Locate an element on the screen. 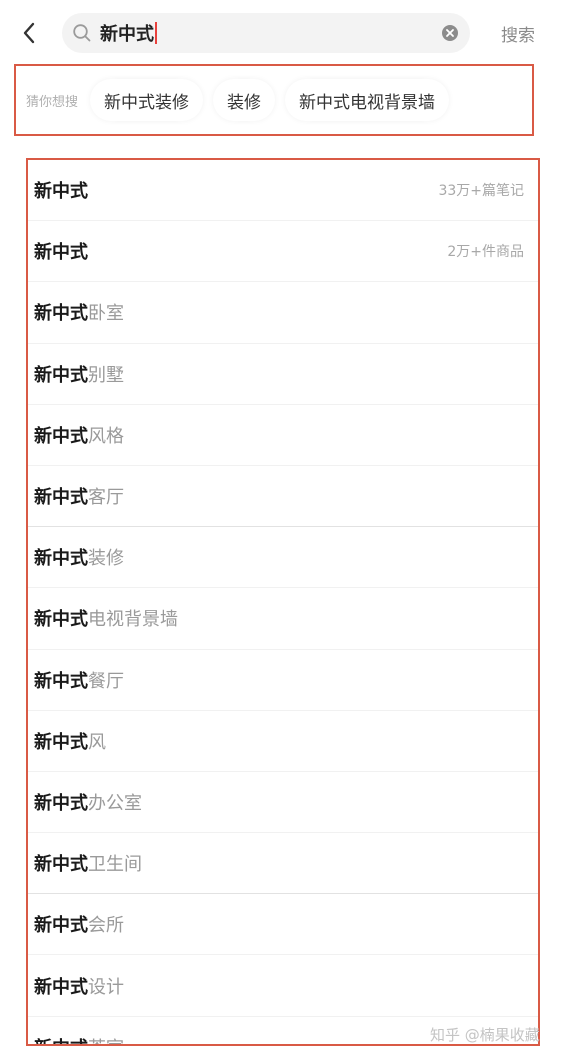 This screenshot has height=1060, width=566. suggestion-suffix: 卫生间 is located at coordinates (115, 865).